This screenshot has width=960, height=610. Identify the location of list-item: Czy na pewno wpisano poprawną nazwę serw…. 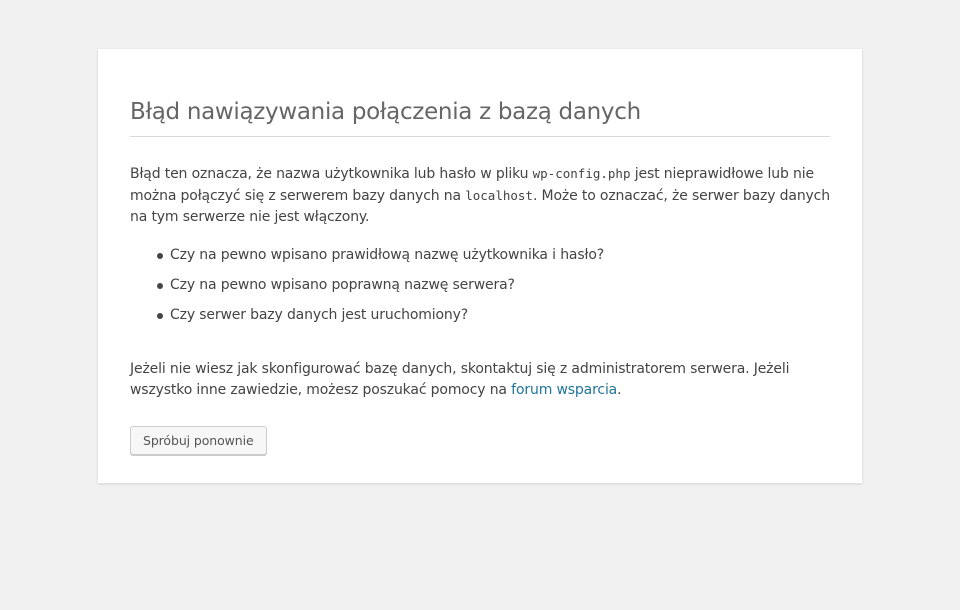
(480, 290).